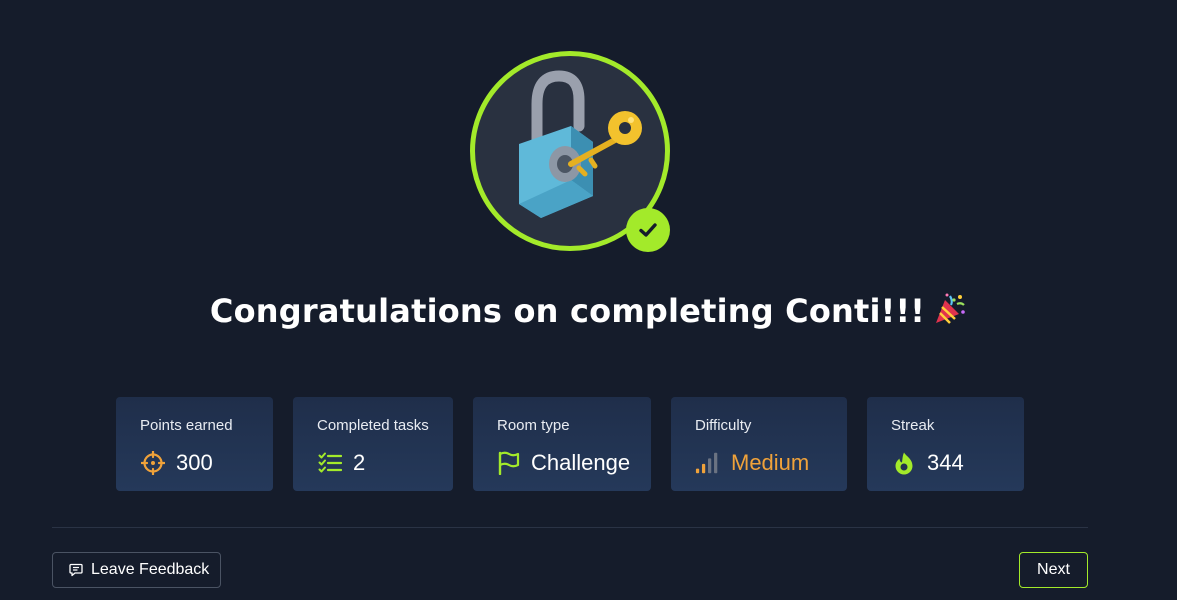 This screenshot has height=600, width=1177. Describe the element at coordinates (533, 425) in the screenshot. I see `stat-label: Room type` at that location.